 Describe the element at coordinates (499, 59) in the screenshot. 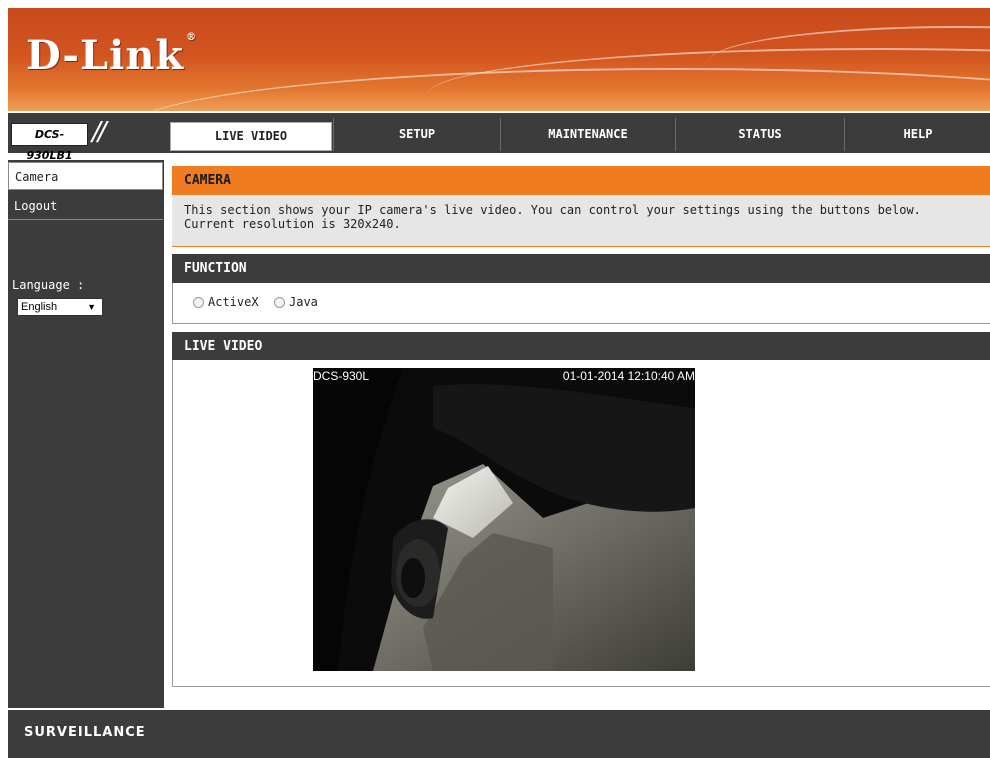

I see `header-banner: D-Link ®` at that location.